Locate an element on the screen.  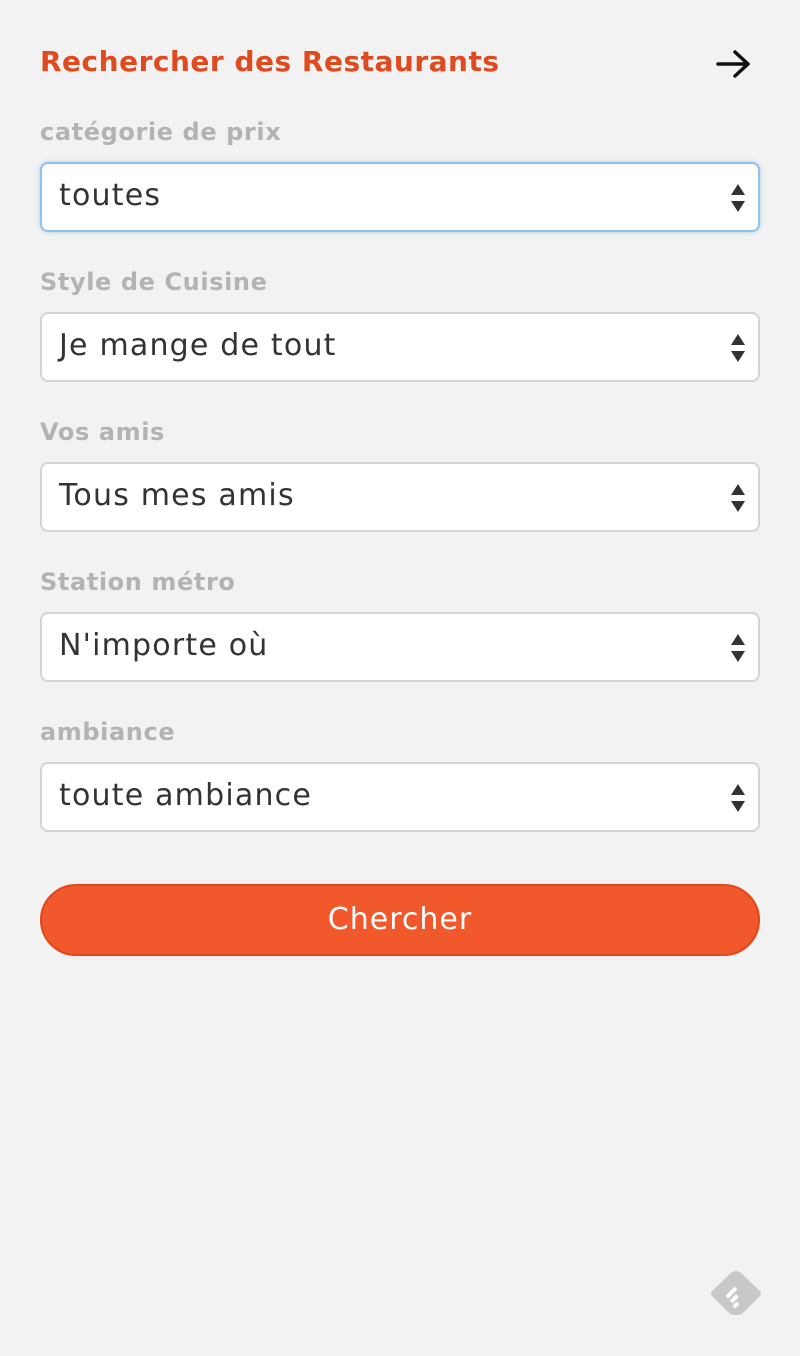
cuisine-style-select: Je mange de tout is located at coordinates (400, 347).